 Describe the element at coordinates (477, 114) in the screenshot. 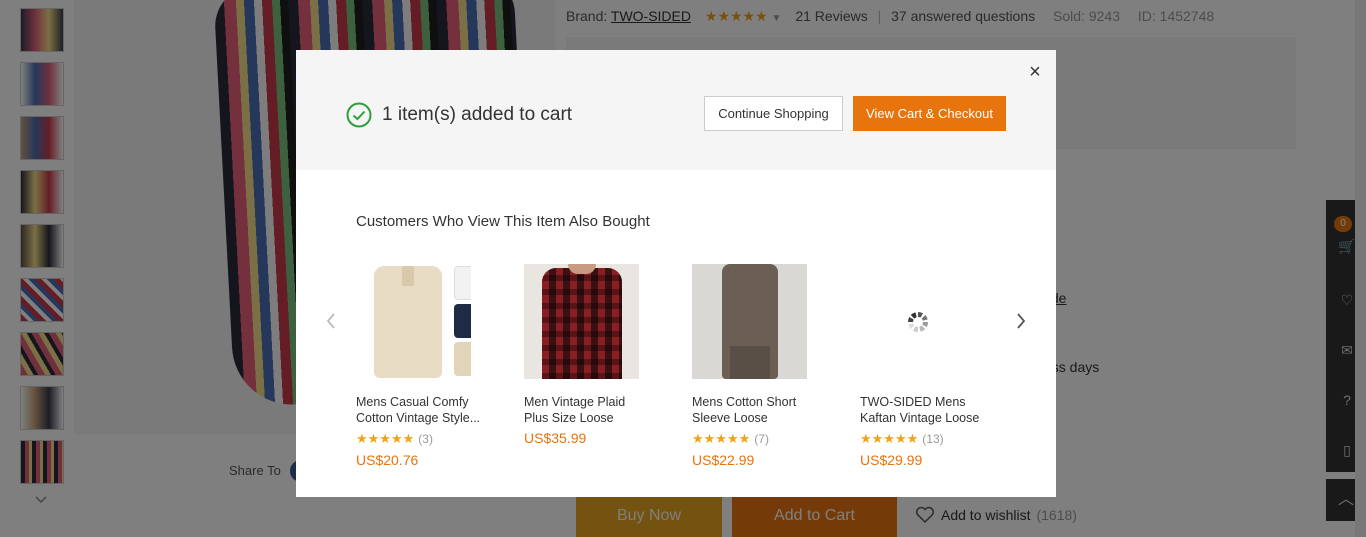

I see `added-to-cart-message: 1 item(s) added to cart` at that location.